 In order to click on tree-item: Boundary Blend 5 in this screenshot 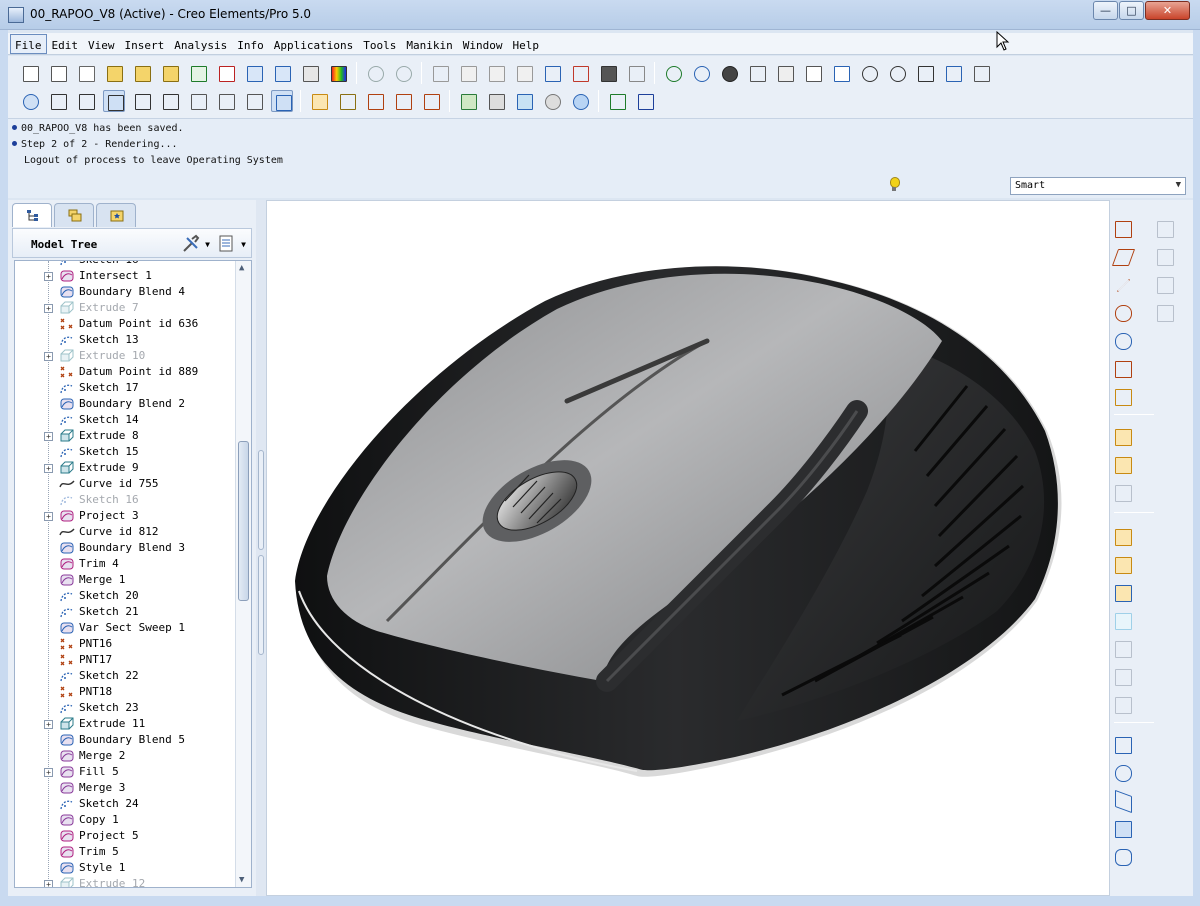, I will do `click(125, 740)`.